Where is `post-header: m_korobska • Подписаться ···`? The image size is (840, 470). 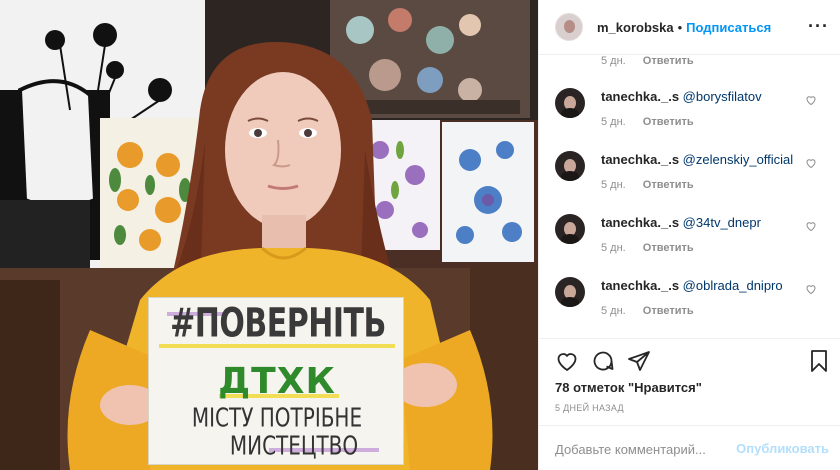 post-header: m_korobska • Подписаться ··· is located at coordinates (689, 27).